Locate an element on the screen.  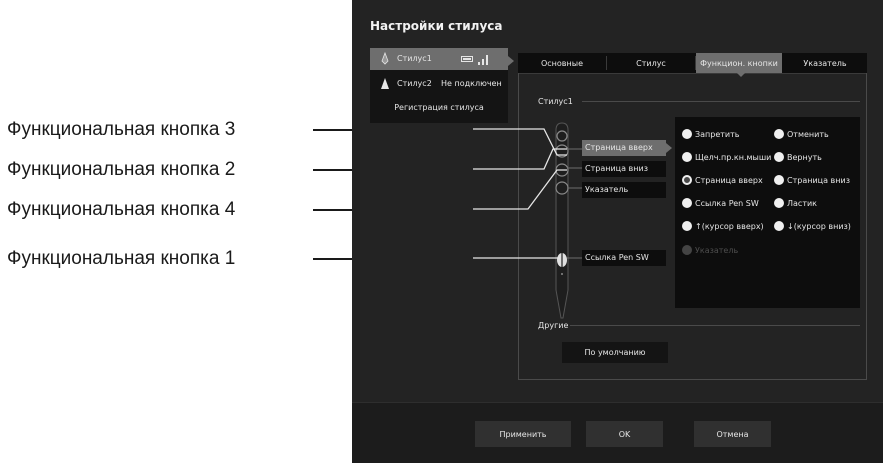
cancel-button: Отмена is located at coordinates (732, 434).